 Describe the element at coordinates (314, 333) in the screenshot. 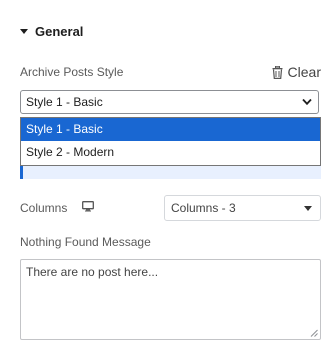

I see `resize-handle-icon` at that location.